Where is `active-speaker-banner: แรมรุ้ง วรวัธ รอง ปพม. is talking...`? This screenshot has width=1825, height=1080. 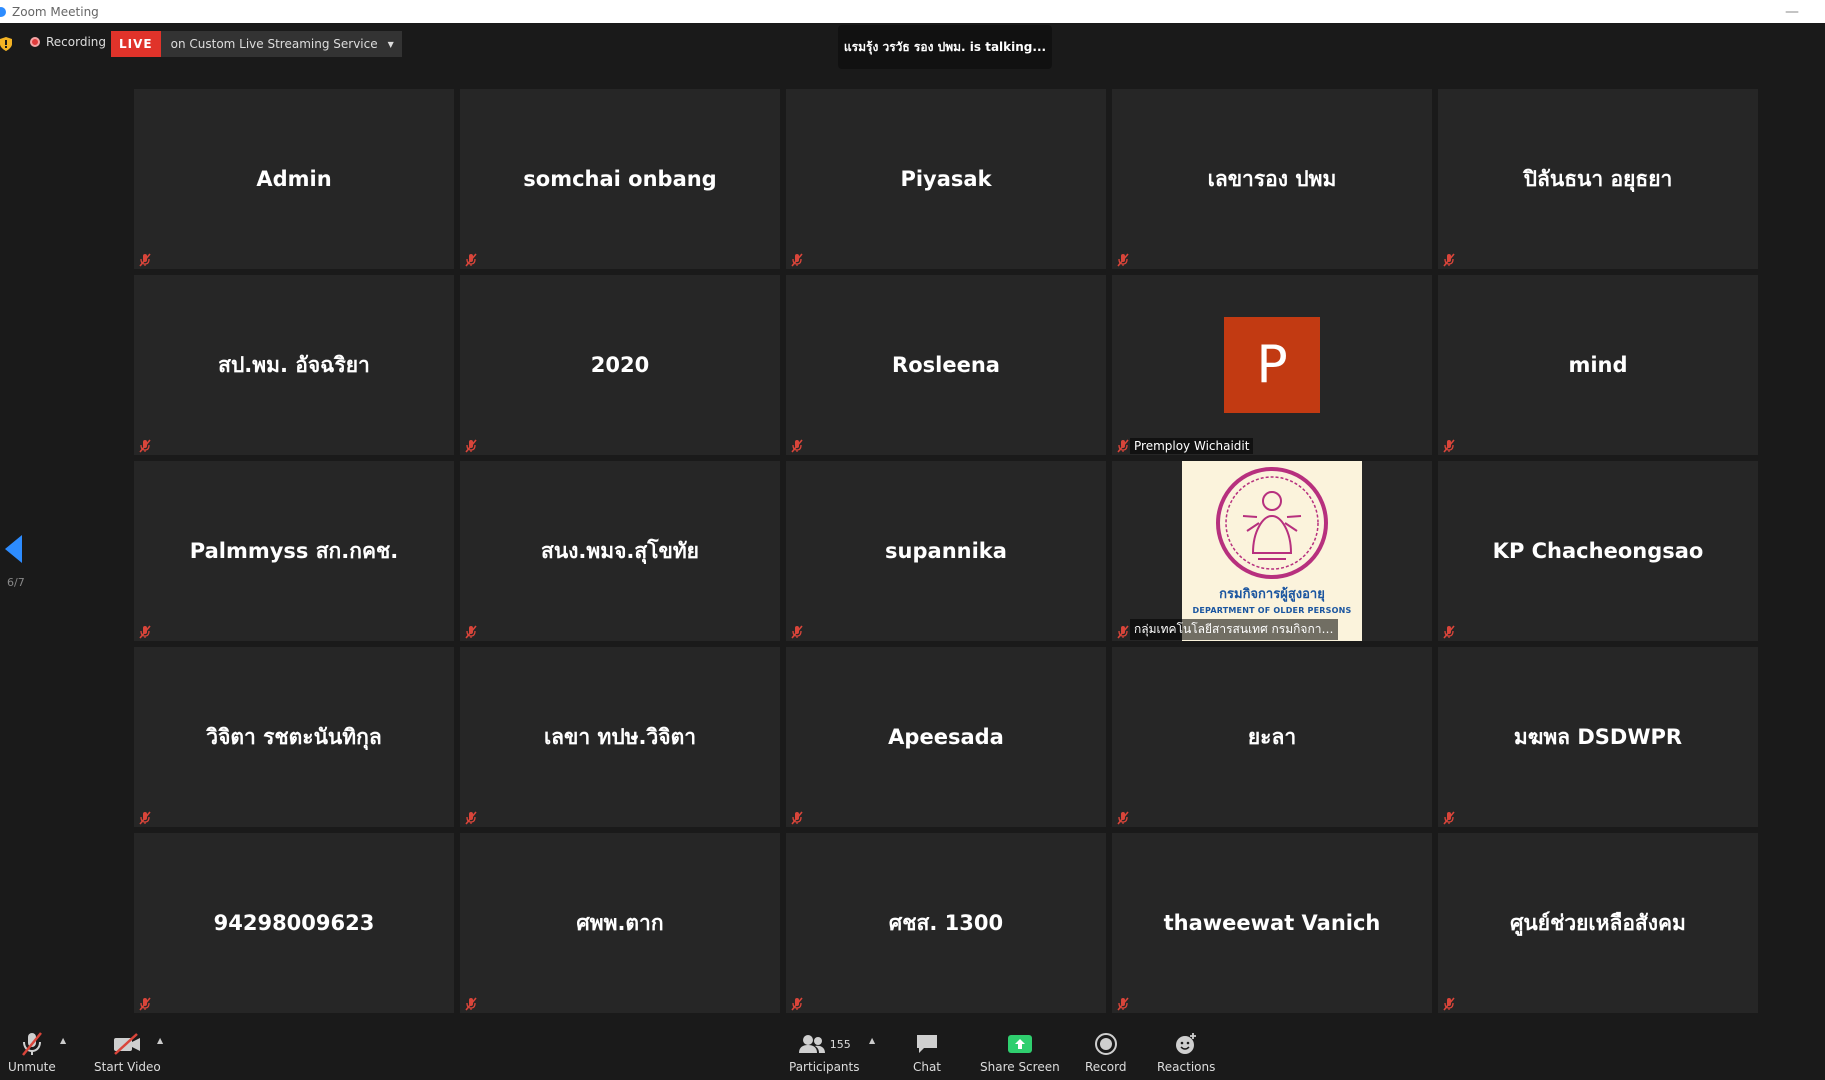
active-speaker-banner: แรมรุ้ง วรวัธ รอง ปพม. is talking... is located at coordinates (945, 47).